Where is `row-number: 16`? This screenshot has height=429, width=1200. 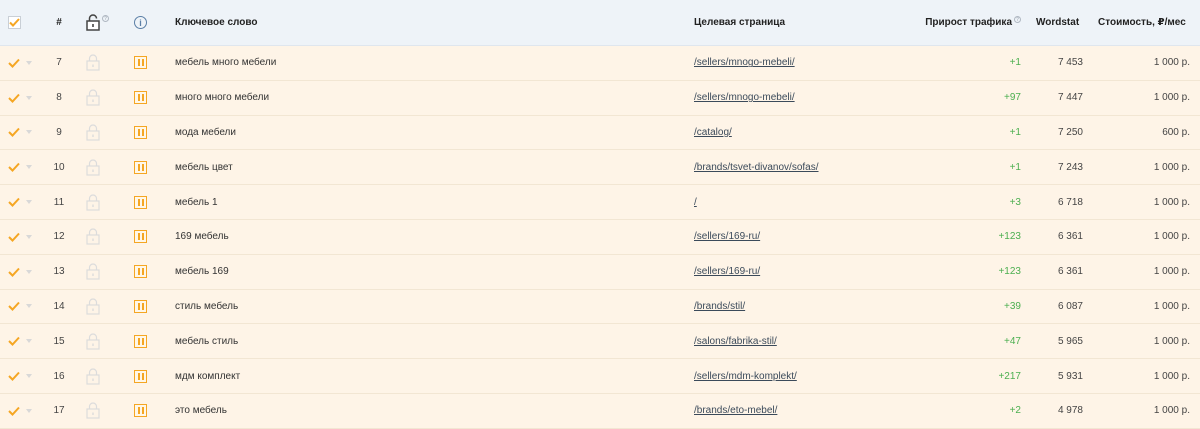
row-number: 16 is located at coordinates (59, 376).